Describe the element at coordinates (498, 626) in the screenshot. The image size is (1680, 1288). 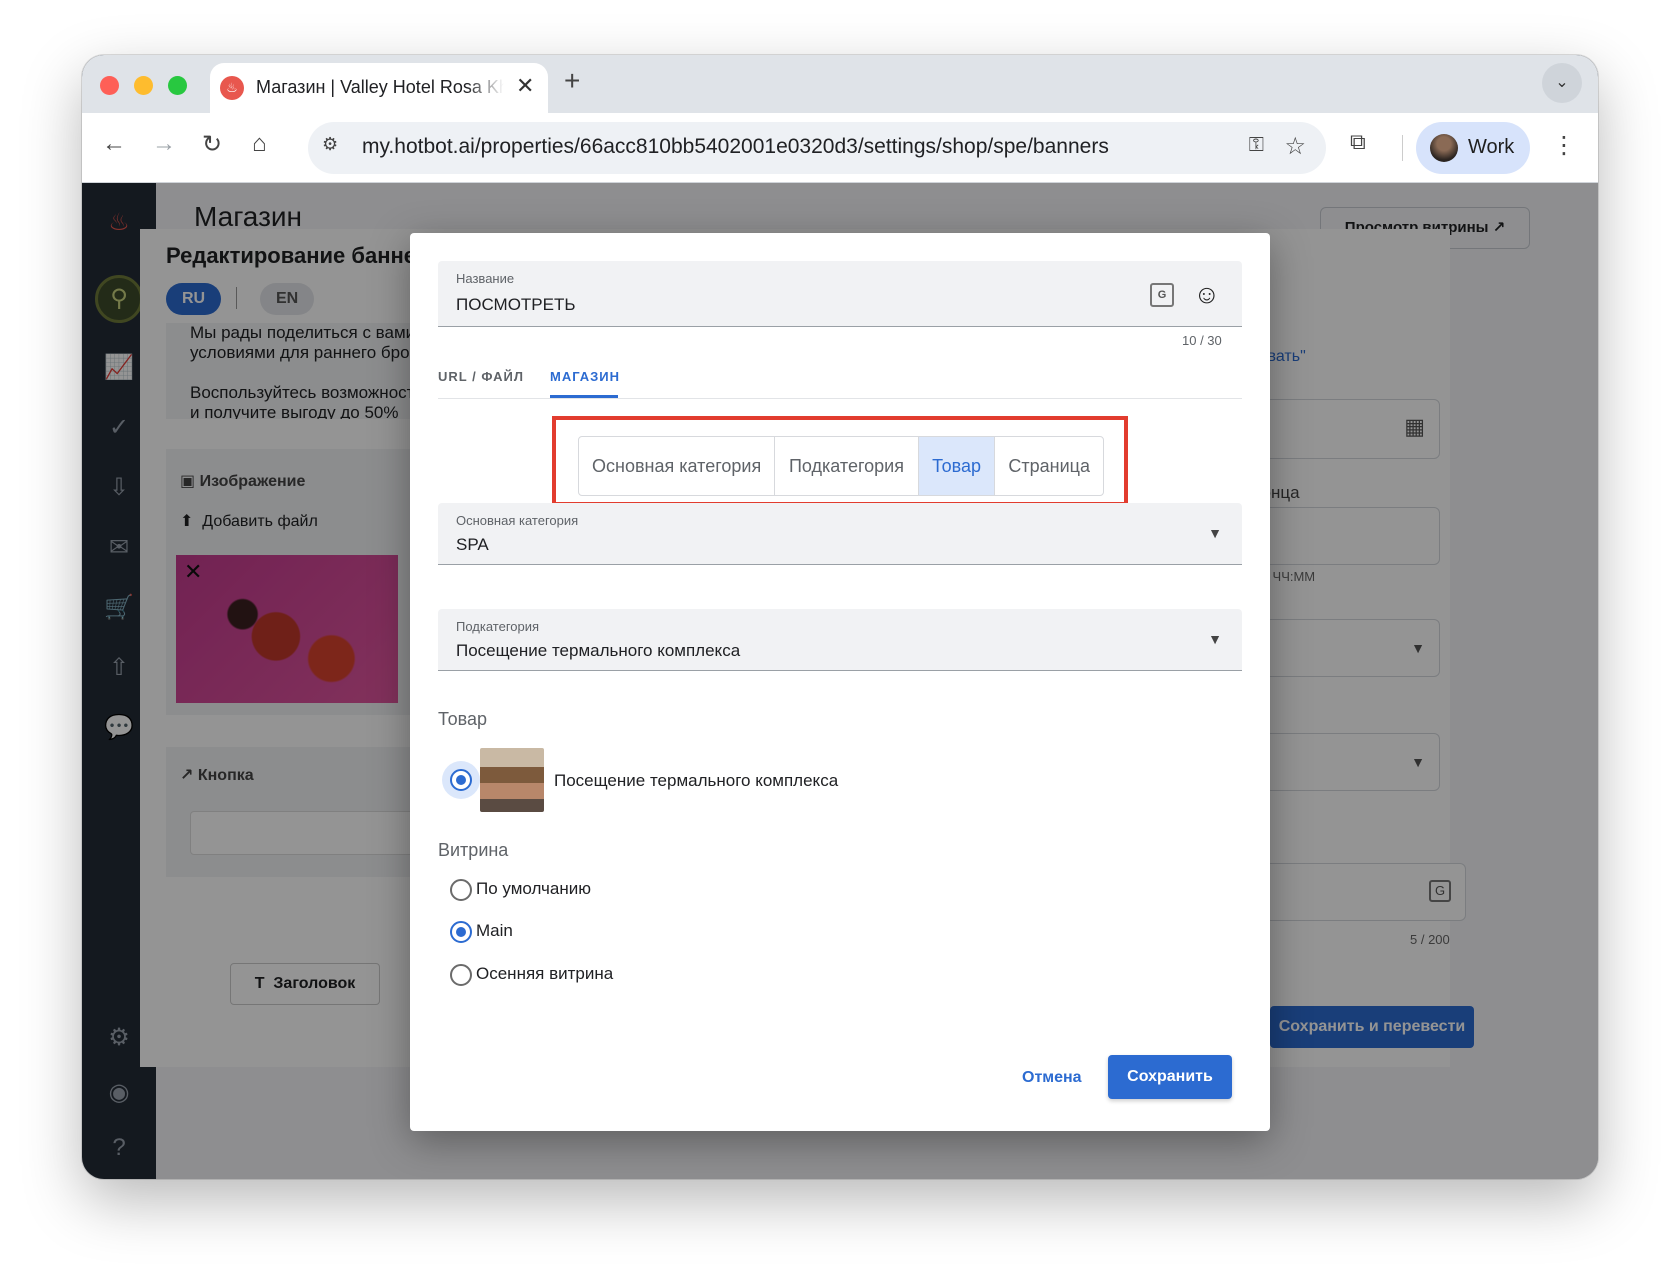
I see `subcategory-label: Подкатегория` at that location.